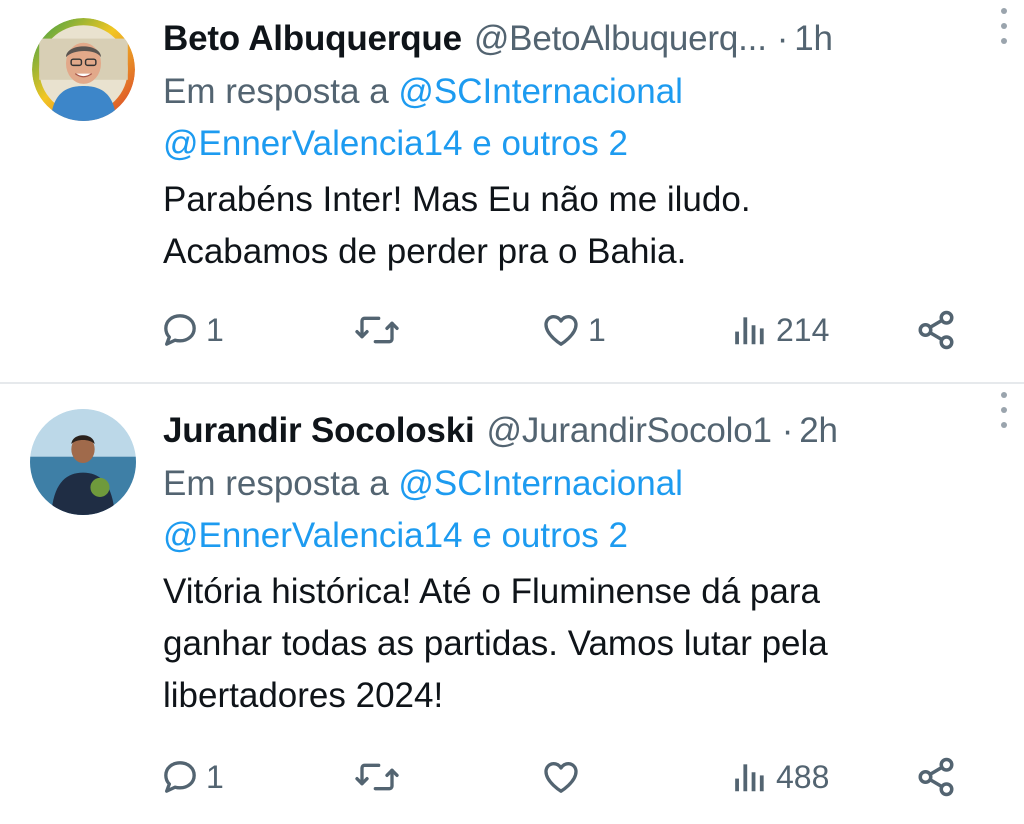 The height and width of the screenshot is (824, 1024). Describe the element at coordinates (813, 39) in the screenshot. I see `timestamp: 1h` at that location.